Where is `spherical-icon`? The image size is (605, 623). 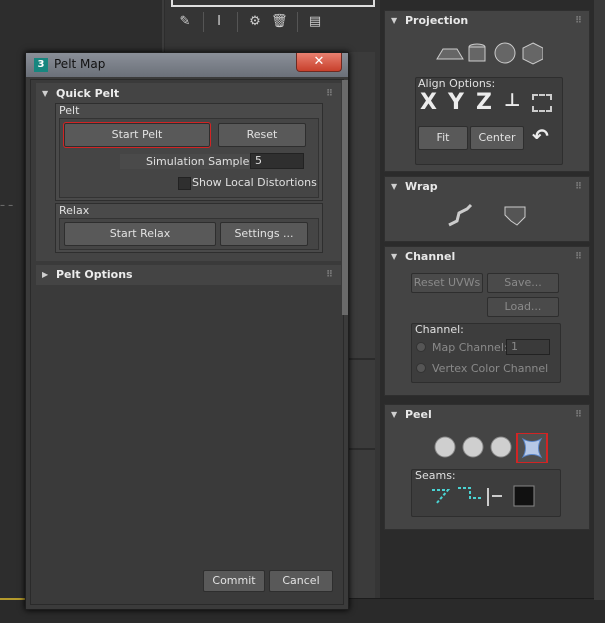 spherical-icon is located at coordinates (505, 53).